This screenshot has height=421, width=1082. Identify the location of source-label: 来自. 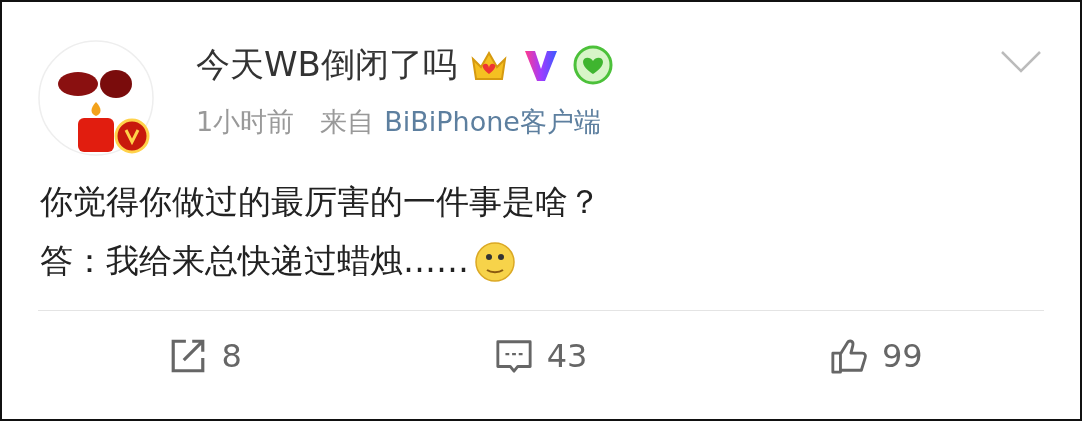
(347, 122).